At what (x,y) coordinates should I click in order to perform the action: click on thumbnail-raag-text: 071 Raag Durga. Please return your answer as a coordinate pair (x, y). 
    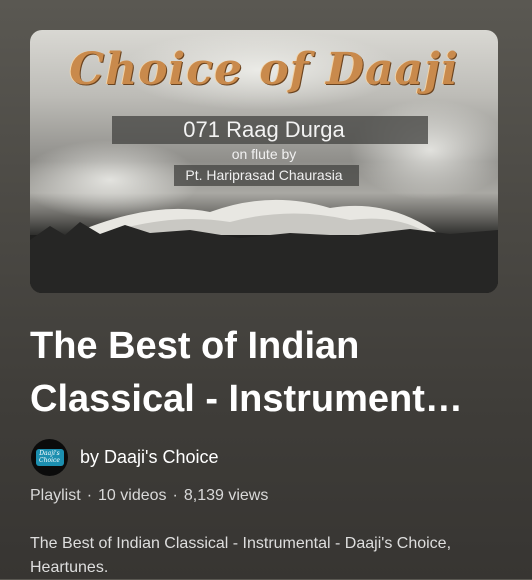
    Looking at the image, I should click on (264, 129).